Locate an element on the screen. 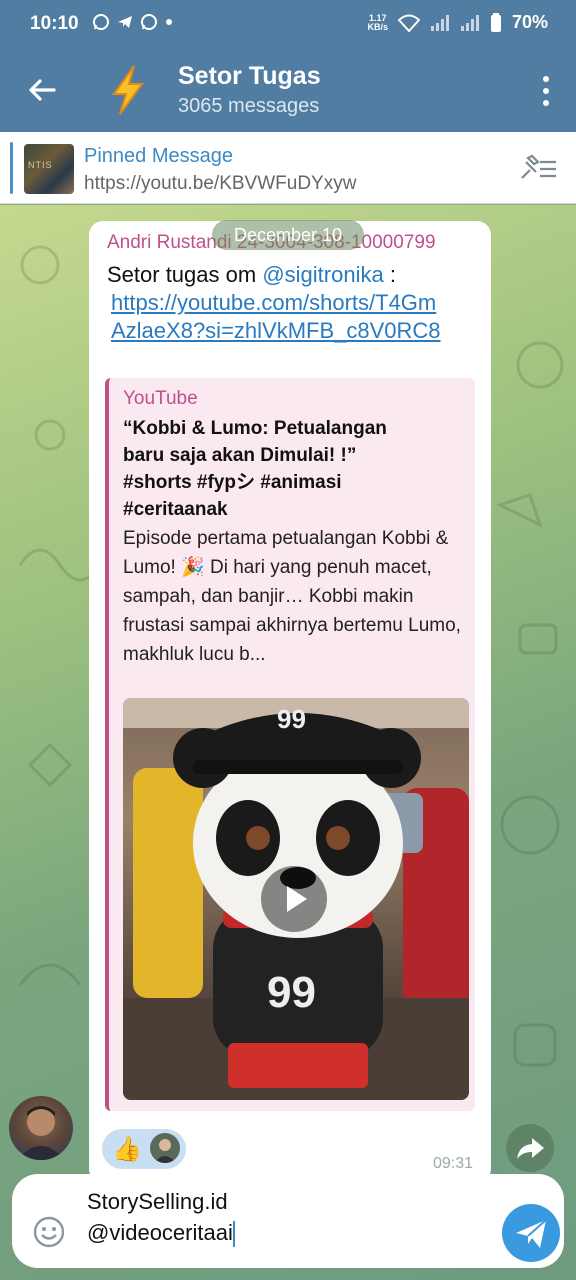 The image size is (576, 1280). sender-avatar is located at coordinates (41, 1128).